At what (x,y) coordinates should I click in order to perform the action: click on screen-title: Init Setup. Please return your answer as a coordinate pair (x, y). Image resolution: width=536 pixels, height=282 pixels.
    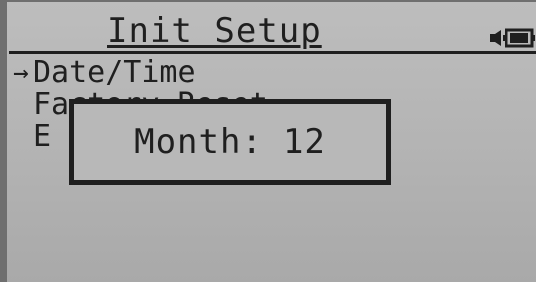
    Looking at the image, I should click on (214, 31).